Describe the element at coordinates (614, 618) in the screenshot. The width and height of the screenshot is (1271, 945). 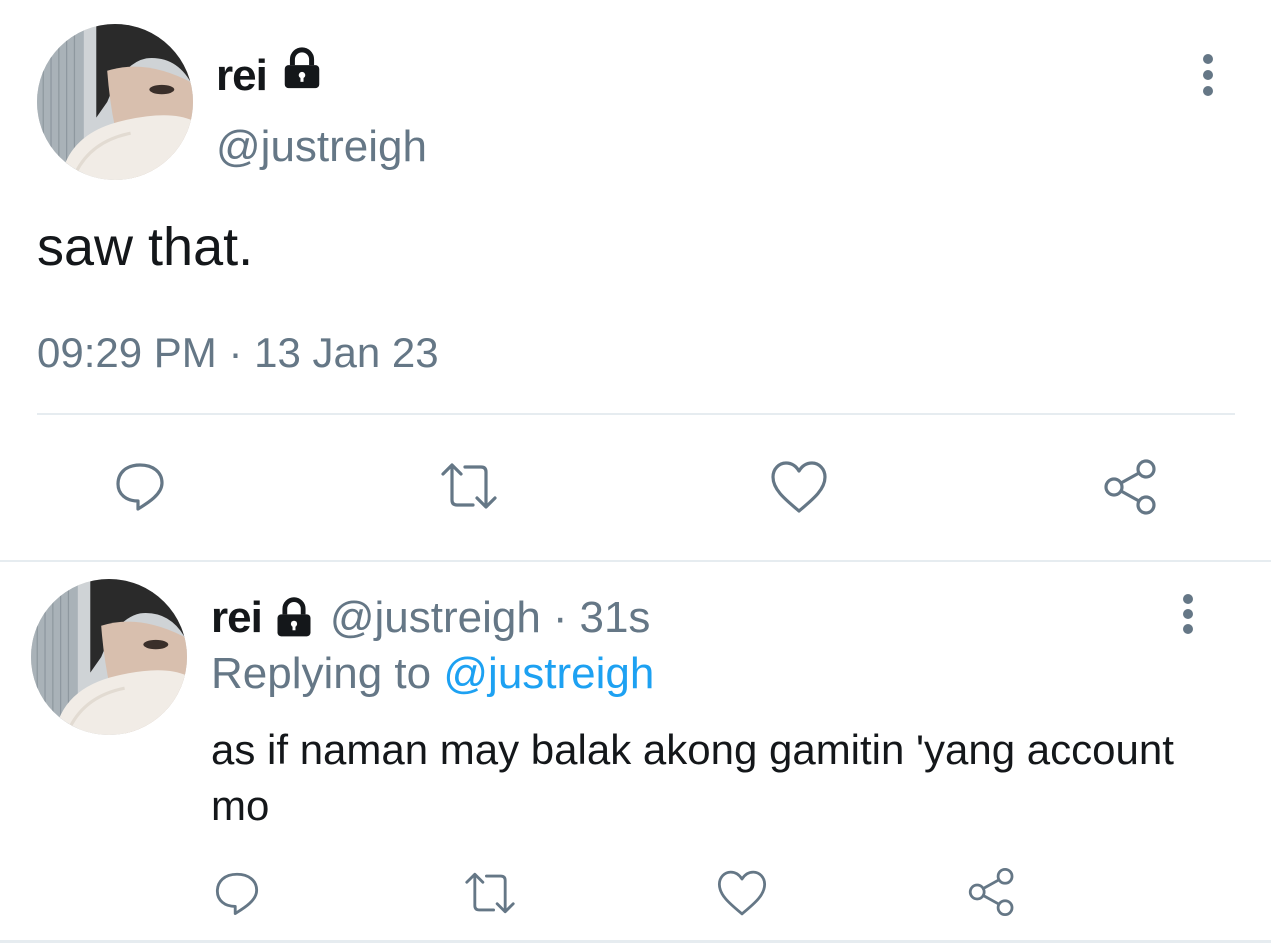
I see `tweet-age: 31s` at that location.